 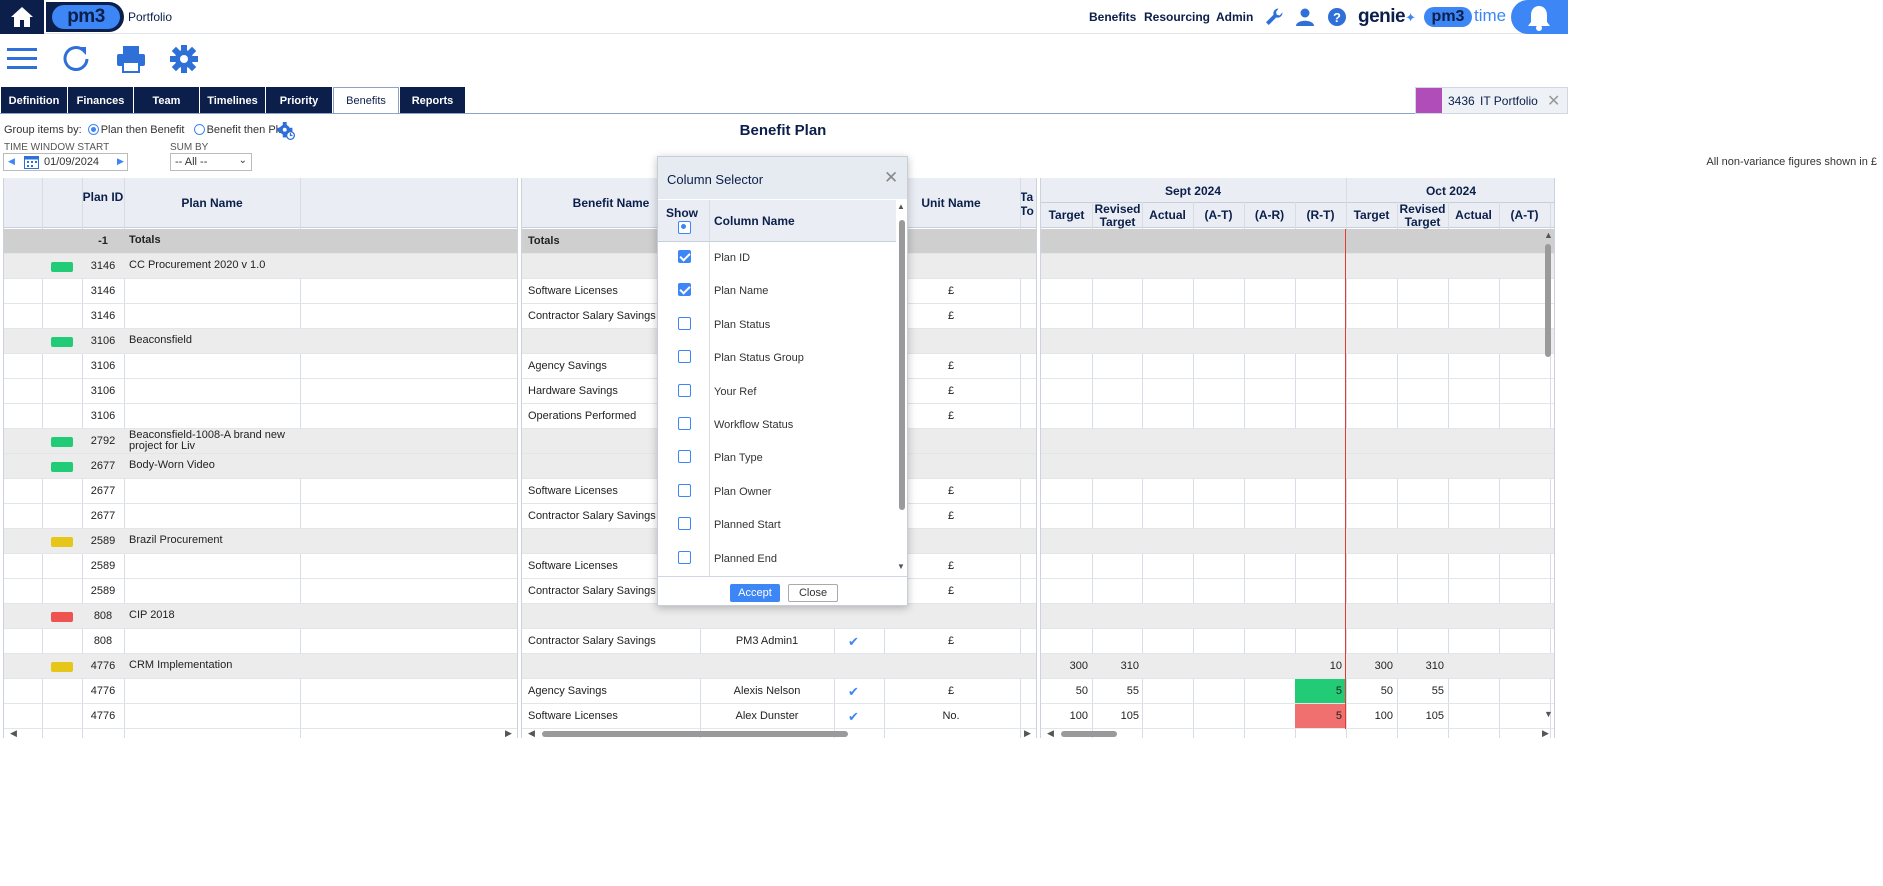 I want to click on select-all-checkbox, so click(x=684, y=227).